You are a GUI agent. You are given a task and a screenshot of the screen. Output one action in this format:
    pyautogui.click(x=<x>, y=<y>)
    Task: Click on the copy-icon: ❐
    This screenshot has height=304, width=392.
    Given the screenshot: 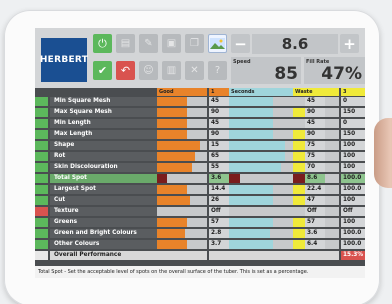 What is the action you would take?
    pyautogui.click(x=194, y=43)
    